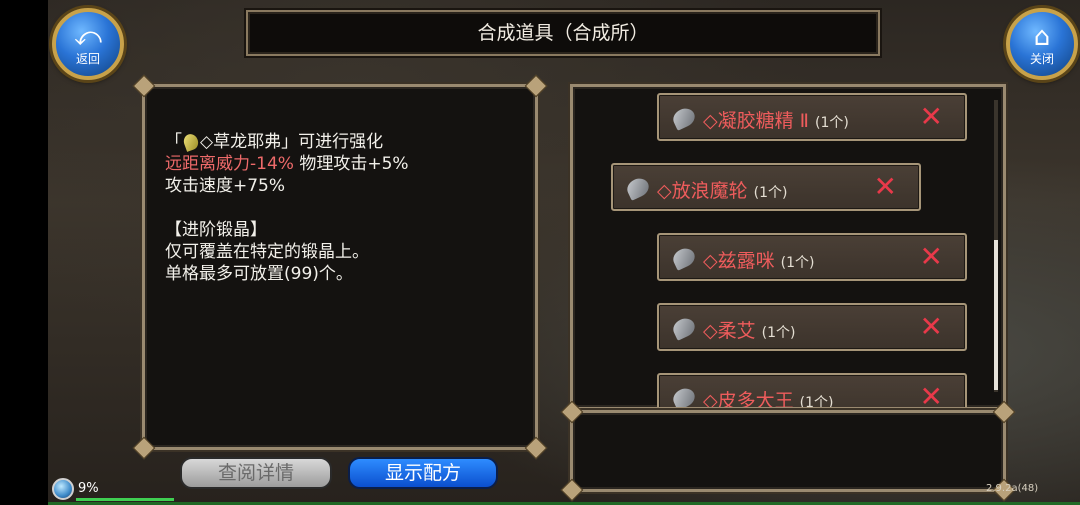  What do you see at coordinates (87, 59) in the screenshot?
I see `back-label: 返回` at bounding box center [87, 59].